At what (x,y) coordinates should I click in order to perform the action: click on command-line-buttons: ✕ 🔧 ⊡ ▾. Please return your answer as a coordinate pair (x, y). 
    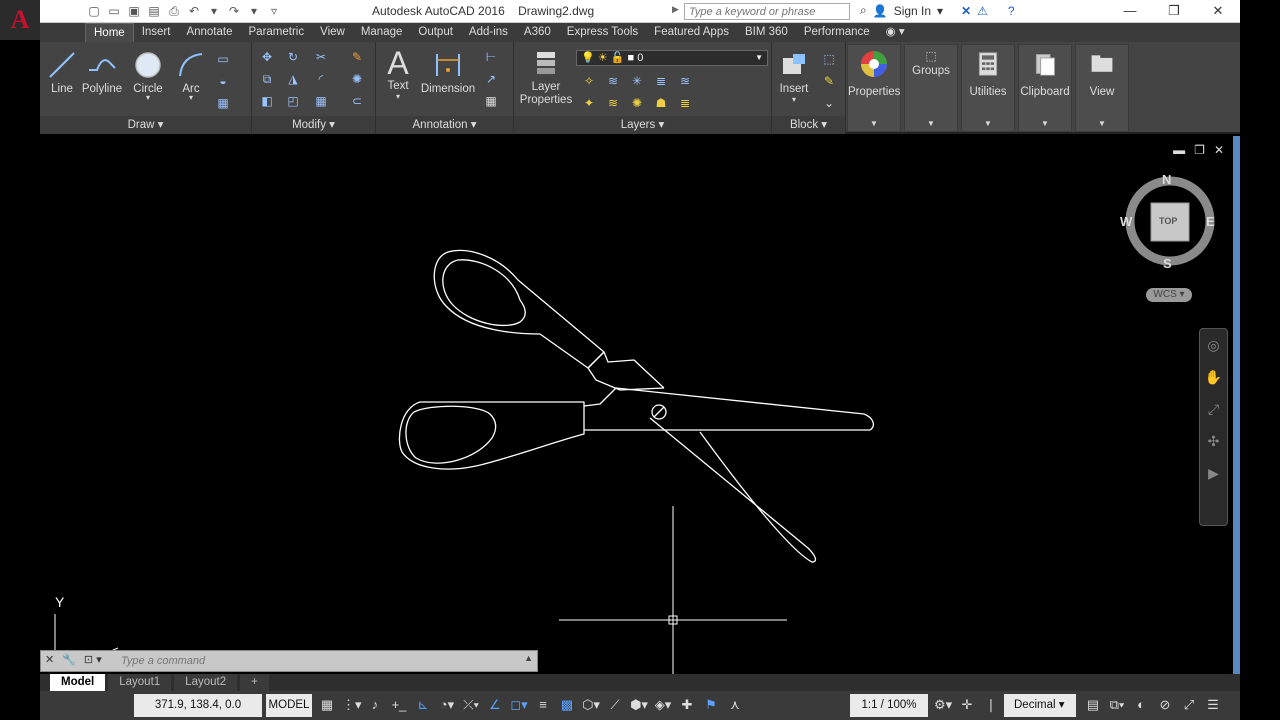
    Looking at the image, I should click on (73, 659).